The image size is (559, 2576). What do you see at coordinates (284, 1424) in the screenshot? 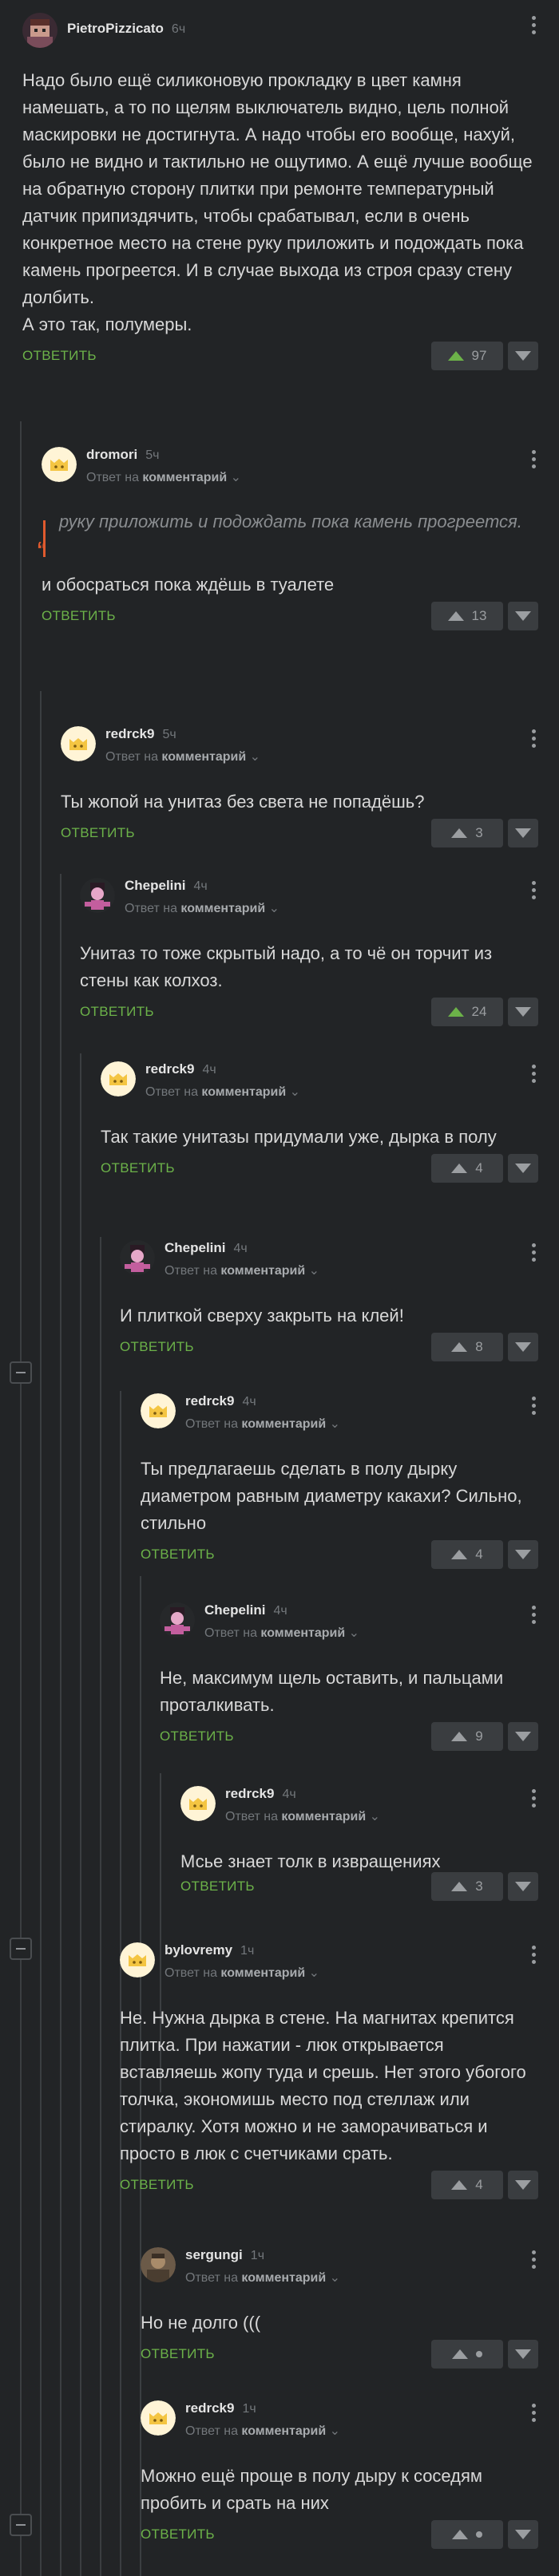
I see `reply-target: комментарий` at bounding box center [284, 1424].